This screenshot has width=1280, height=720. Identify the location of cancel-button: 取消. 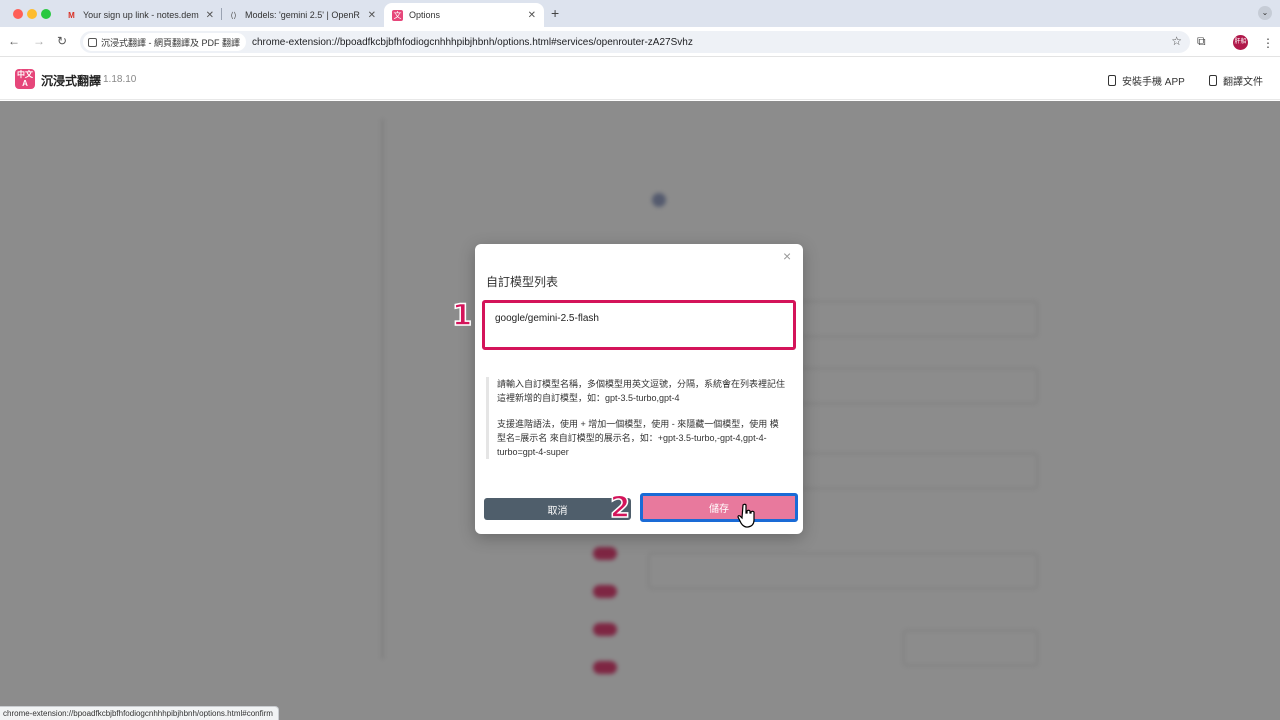
(557, 509).